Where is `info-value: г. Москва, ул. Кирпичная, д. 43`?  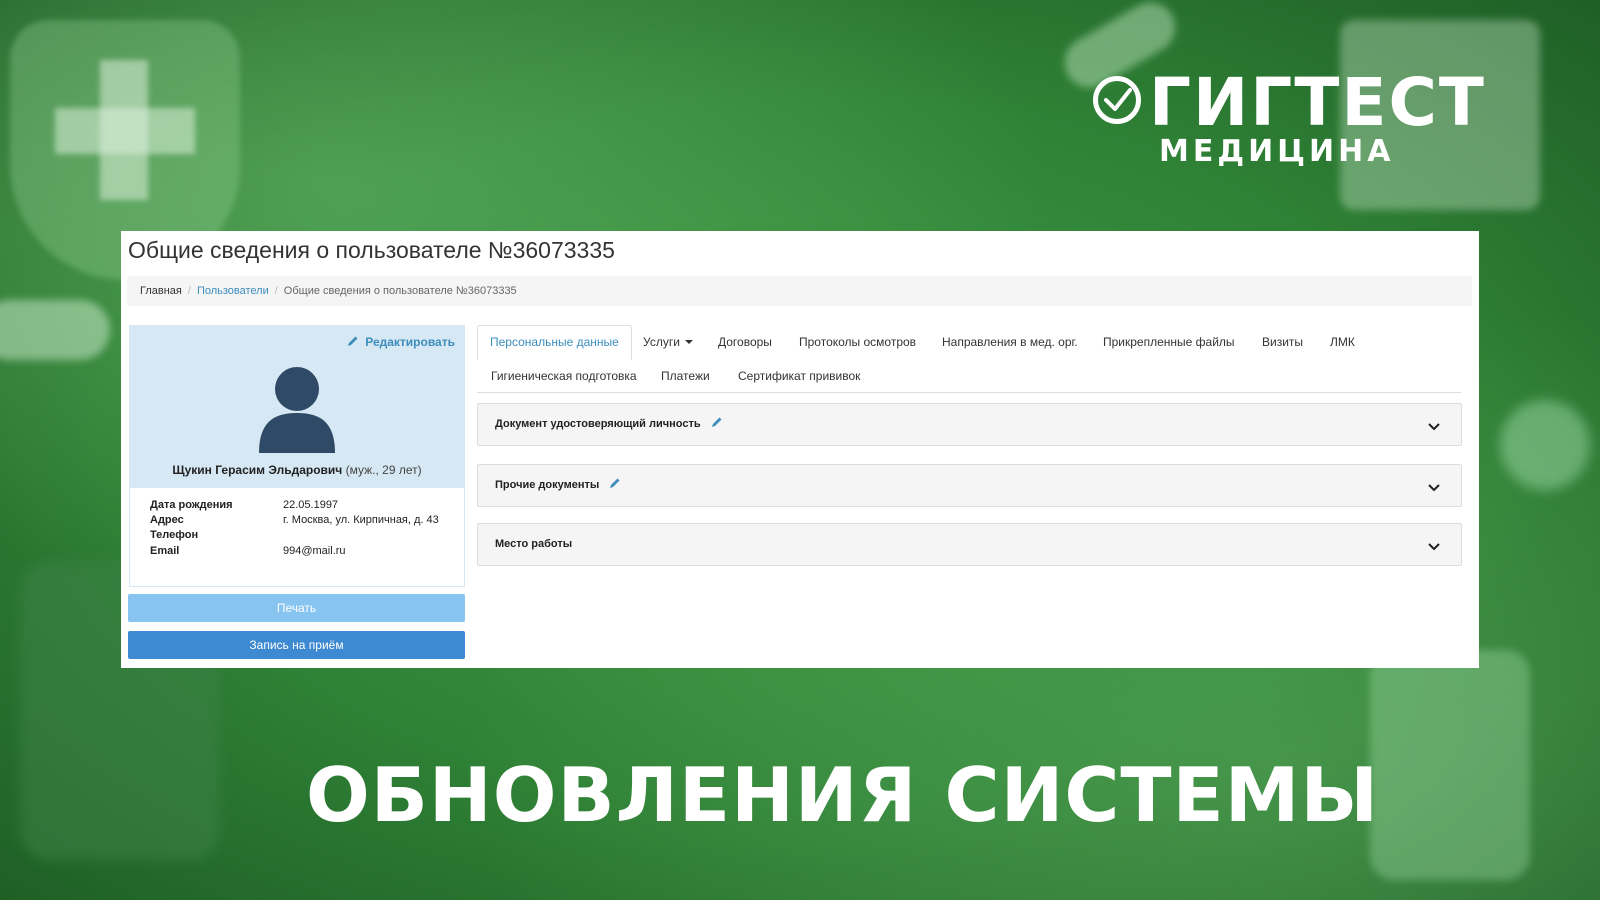
info-value: г. Москва, ул. Кирпичная, д. 43 is located at coordinates (361, 520).